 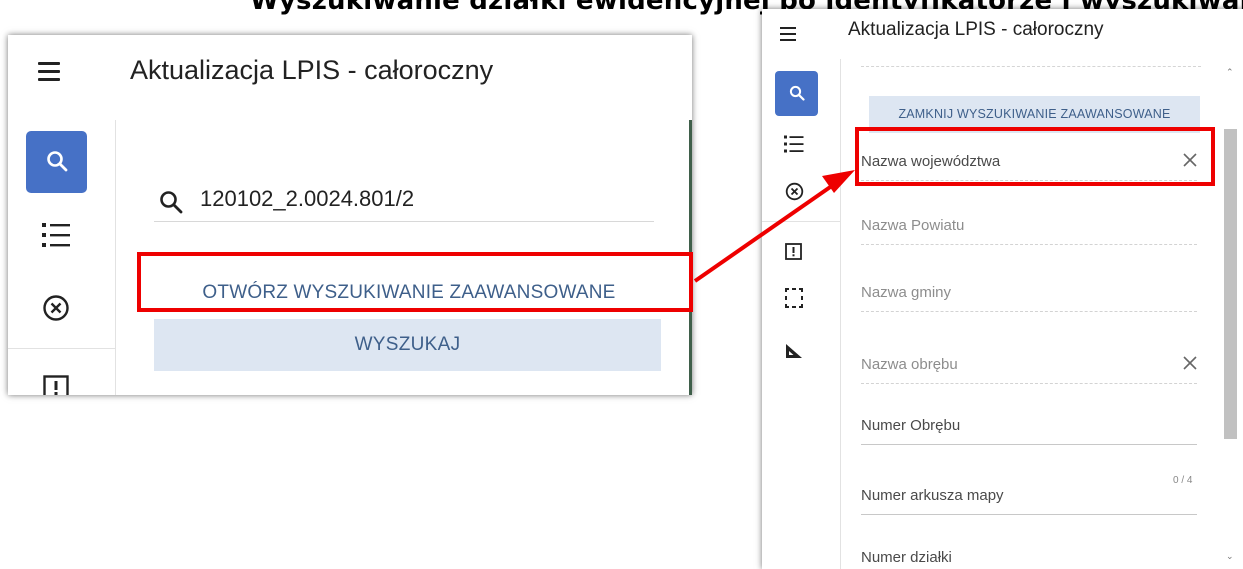 I want to click on scroll-up-icon: ⌃, so click(x=1230, y=72).